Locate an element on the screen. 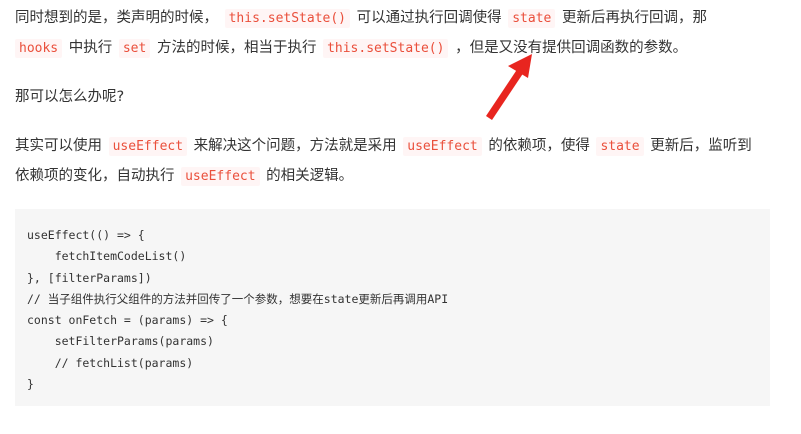  text-segment: 更新后再执行回调，那 is located at coordinates (634, 18).